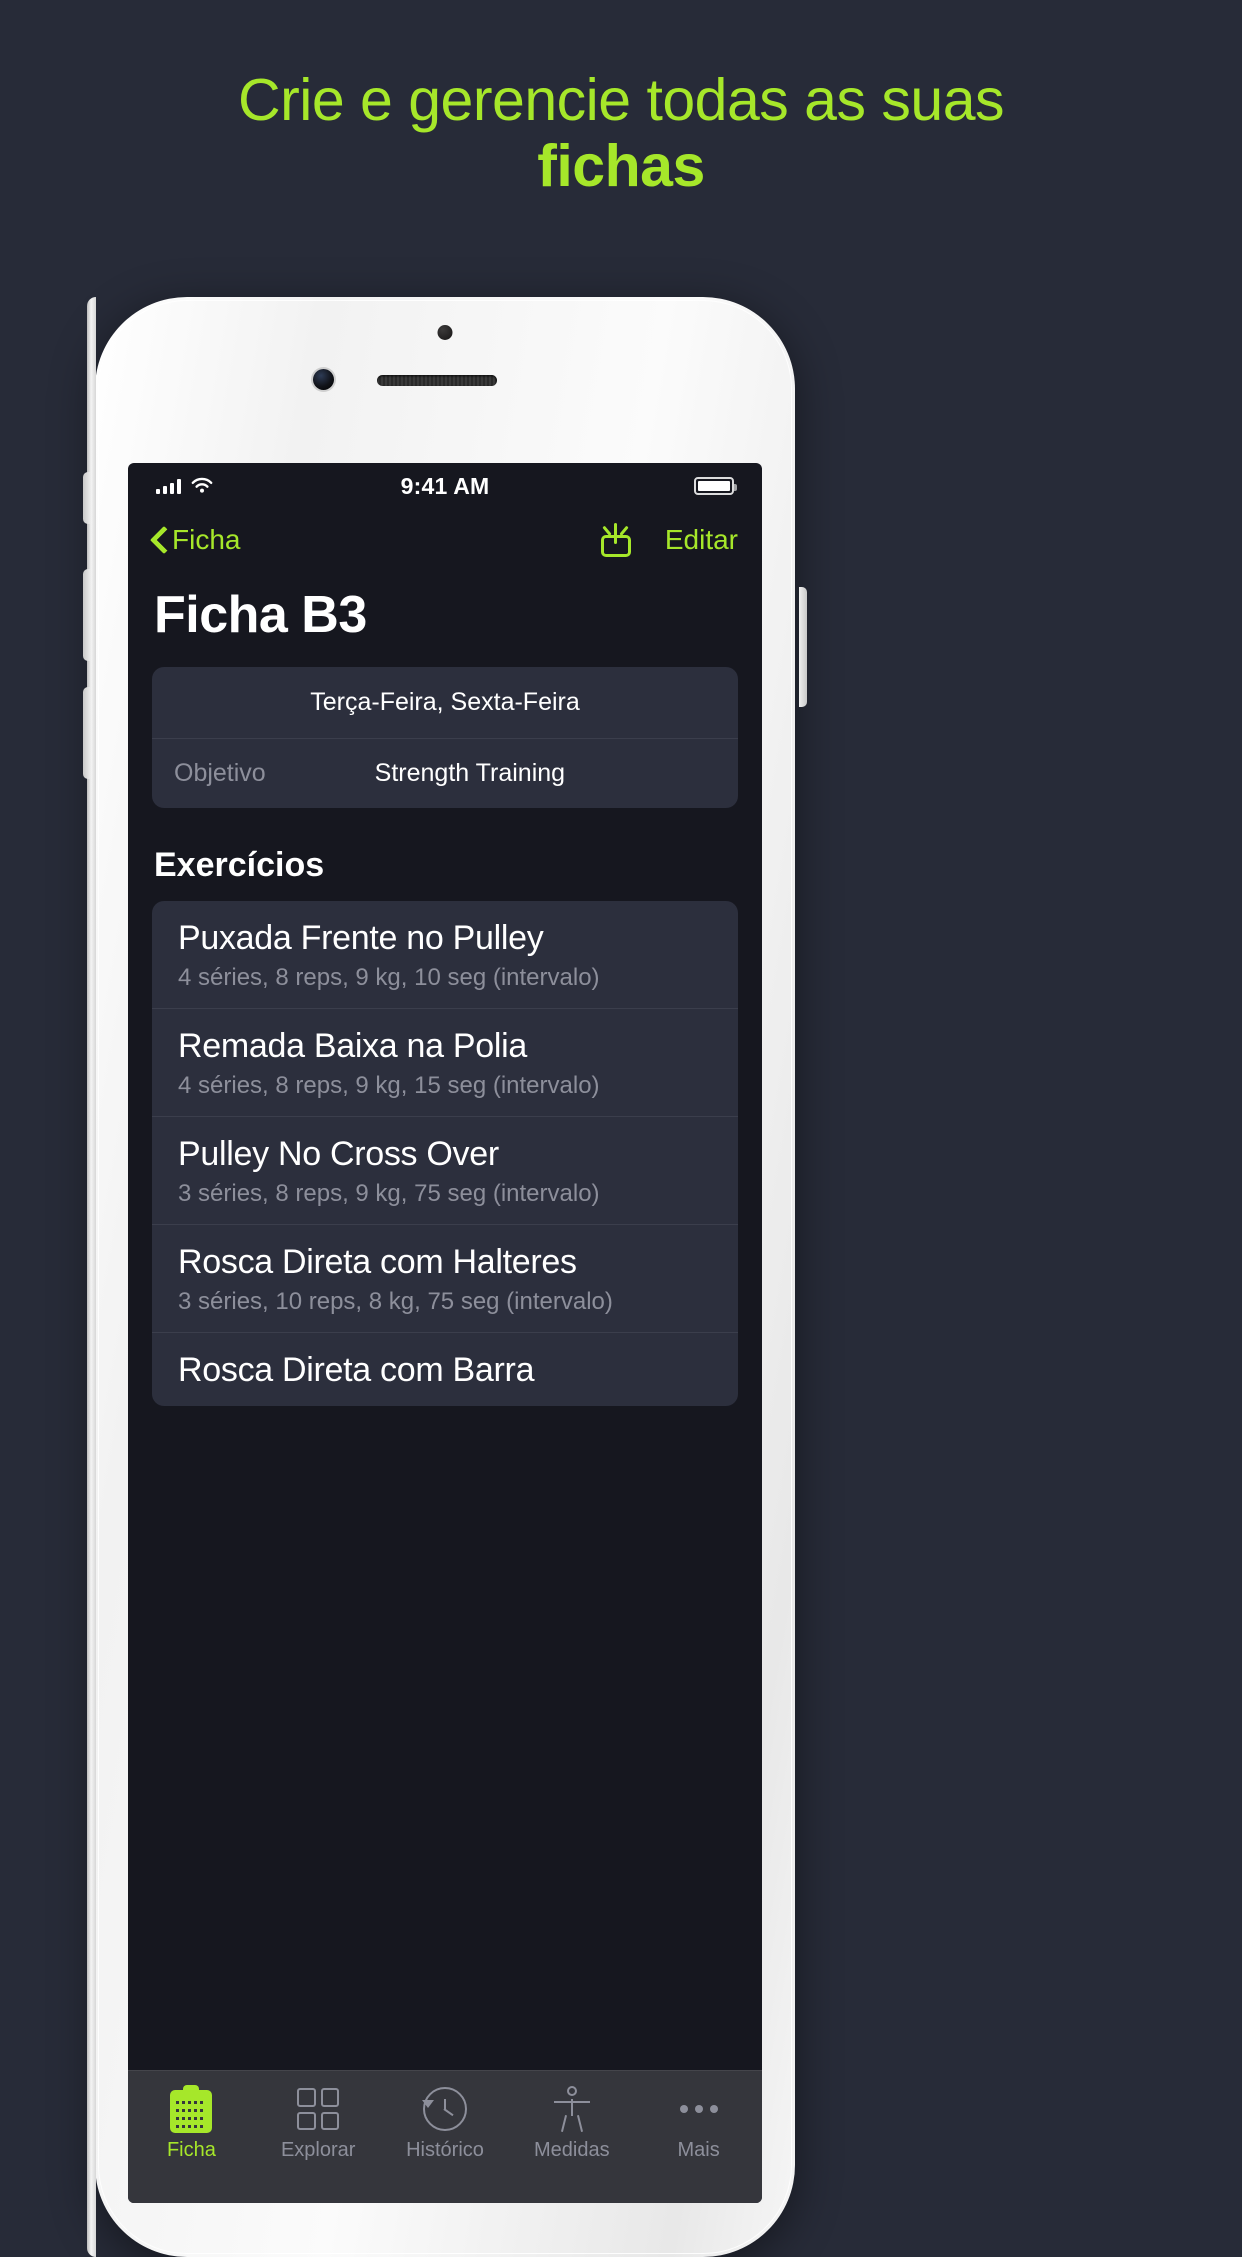 The height and width of the screenshot is (2257, 1242). I want to click on navigation-bar-actions: Editar, so click(669, 540).